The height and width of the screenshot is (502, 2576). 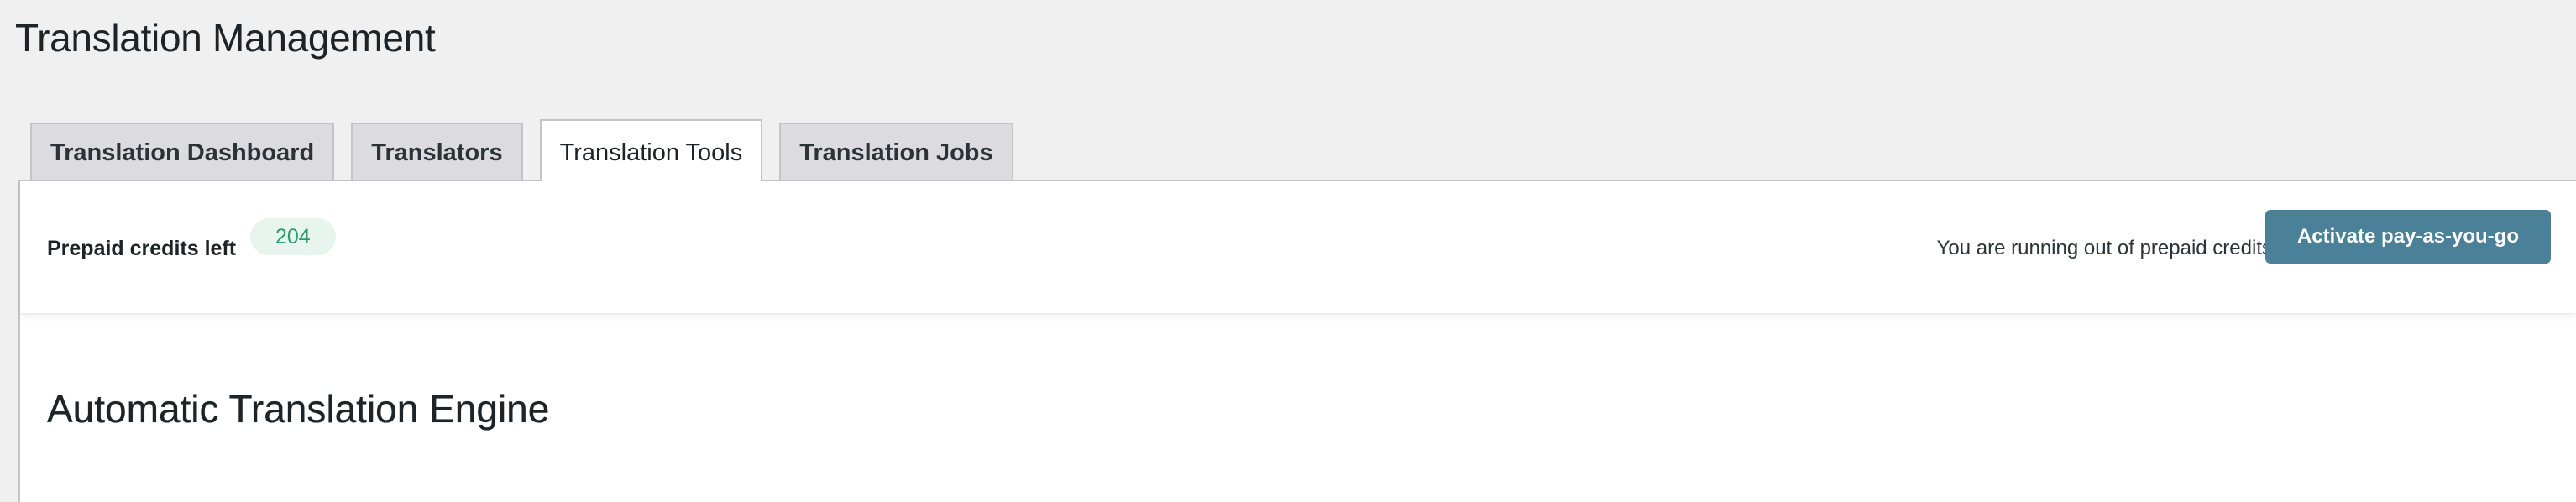 I want to click on tab-translation-tools: Translation Tools, so click(x=651, y=150).